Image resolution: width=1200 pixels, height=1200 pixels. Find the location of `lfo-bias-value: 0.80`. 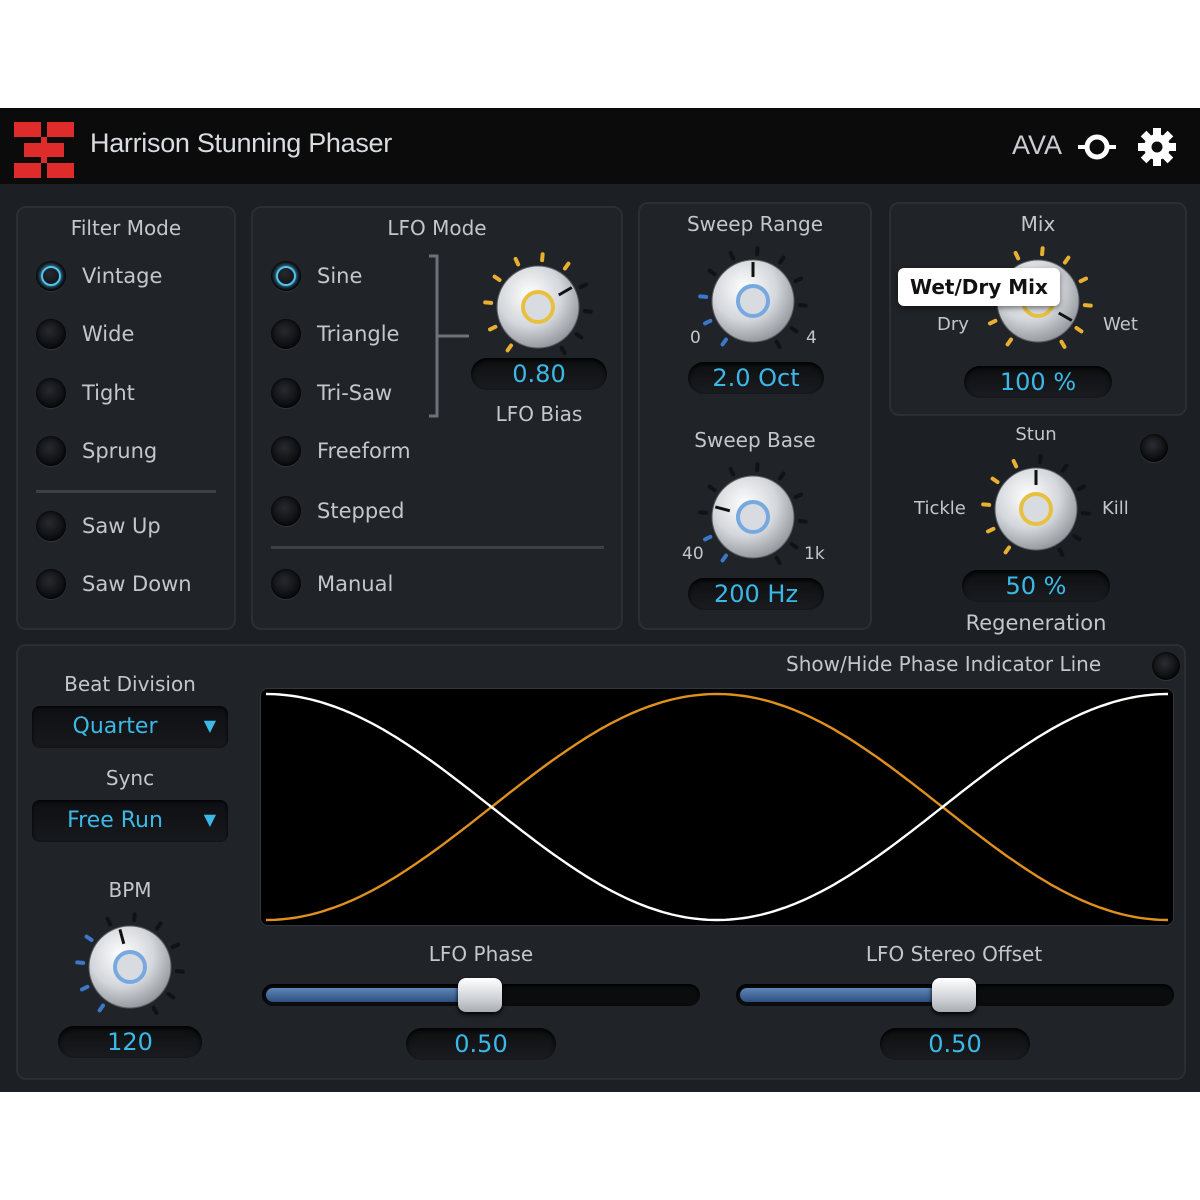

lfo-bias-value: 0.80 is located at coordinates (539, 374).